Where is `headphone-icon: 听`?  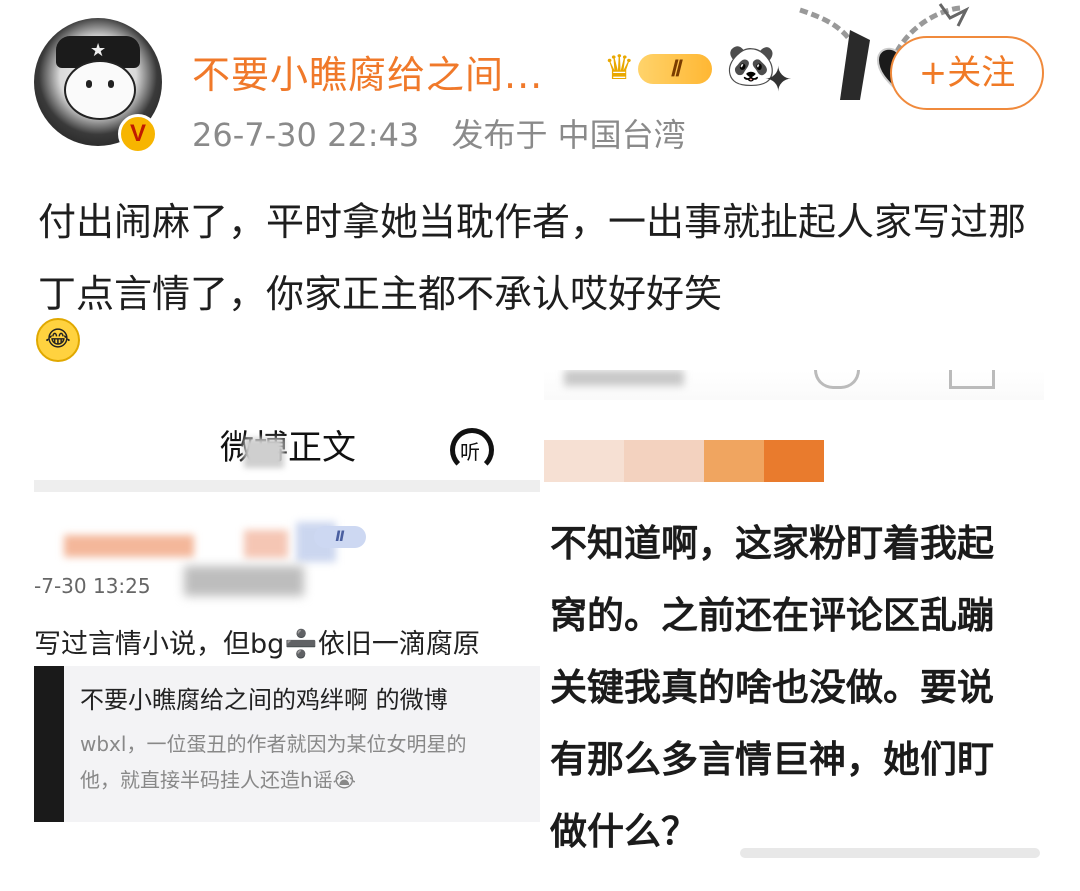 headphone-icon: 听 is located at coordinates (475, 450).